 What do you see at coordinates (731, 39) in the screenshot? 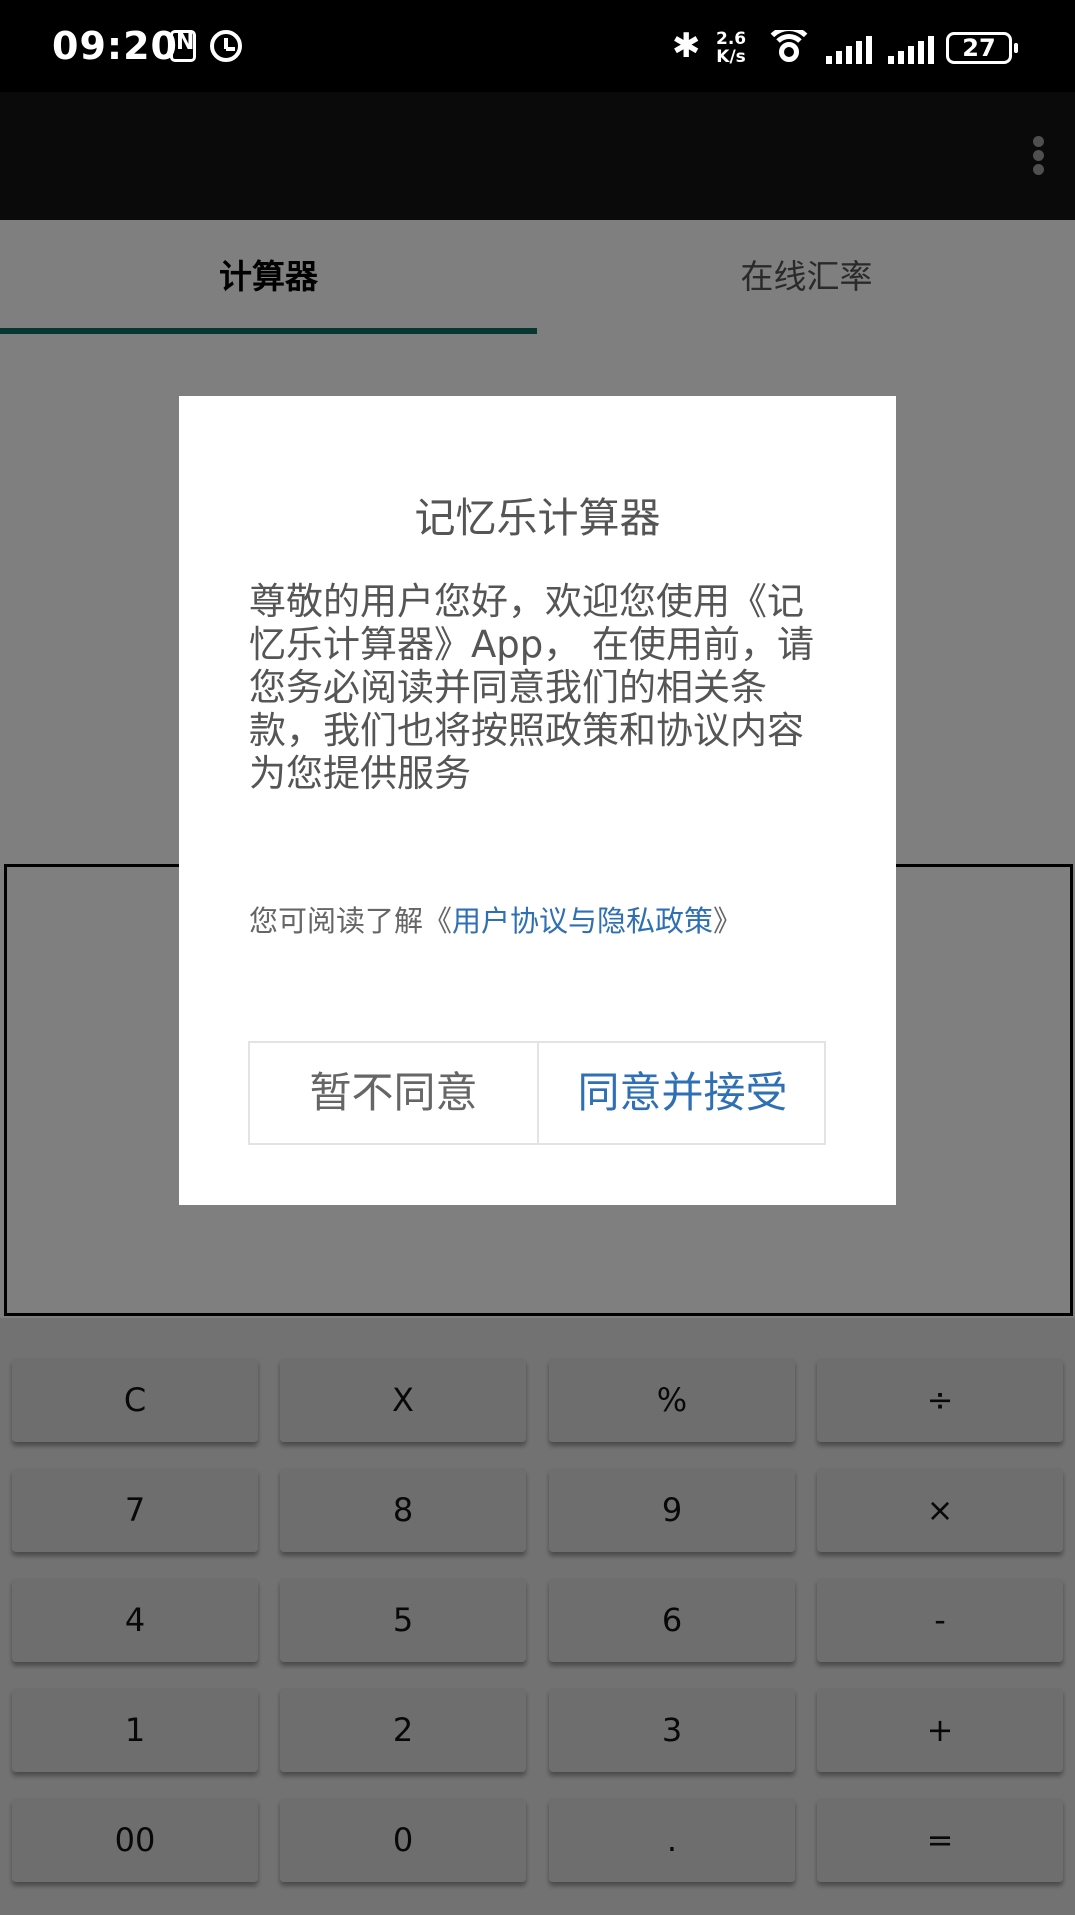
I see `network-speed-value: 2.6` at bounding box center [731, 39].